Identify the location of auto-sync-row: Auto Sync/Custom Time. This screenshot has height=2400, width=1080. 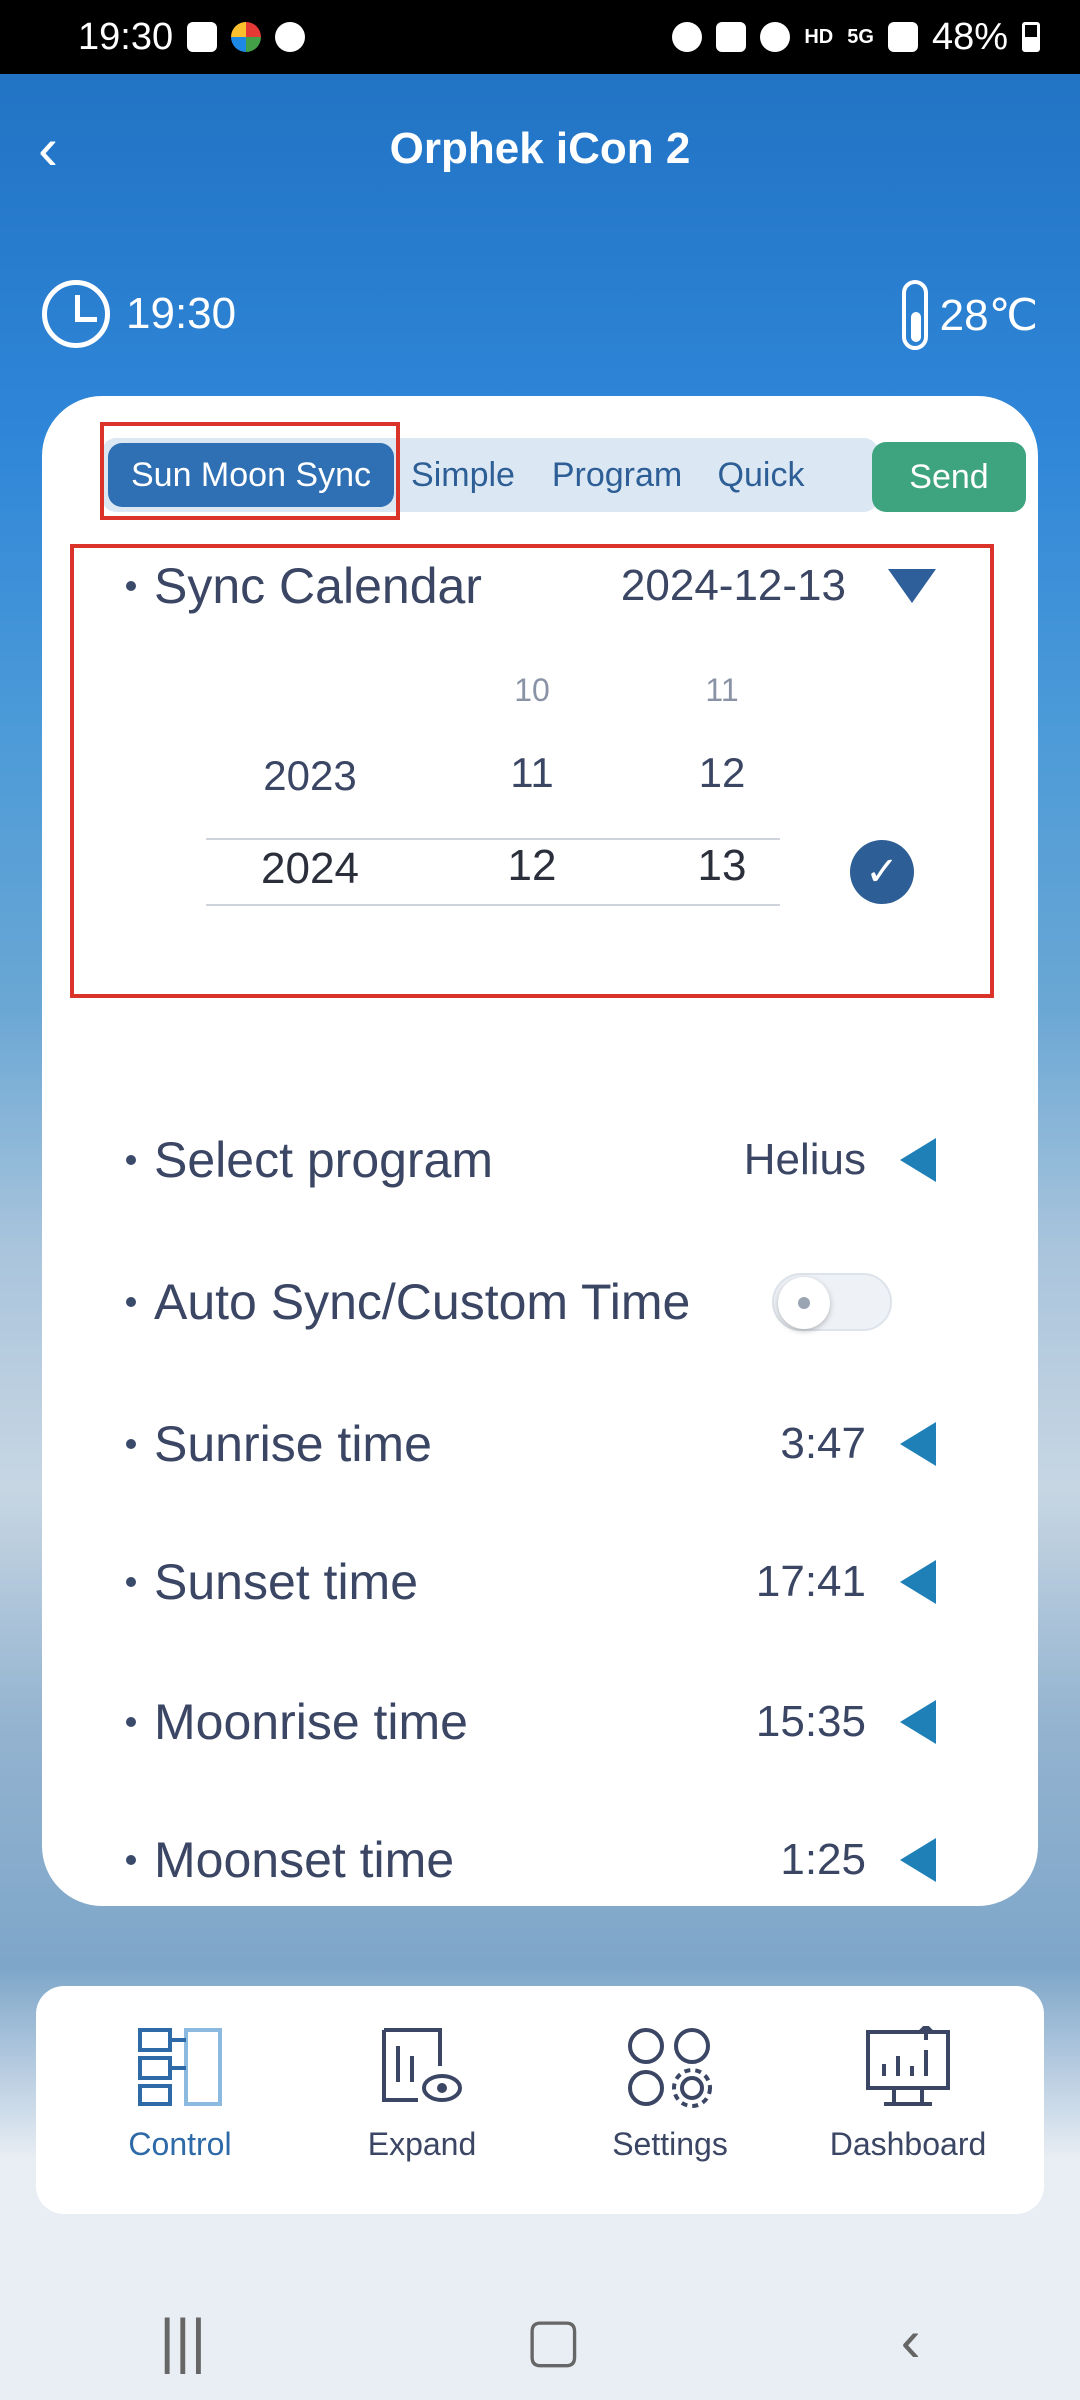
(556, 1302).